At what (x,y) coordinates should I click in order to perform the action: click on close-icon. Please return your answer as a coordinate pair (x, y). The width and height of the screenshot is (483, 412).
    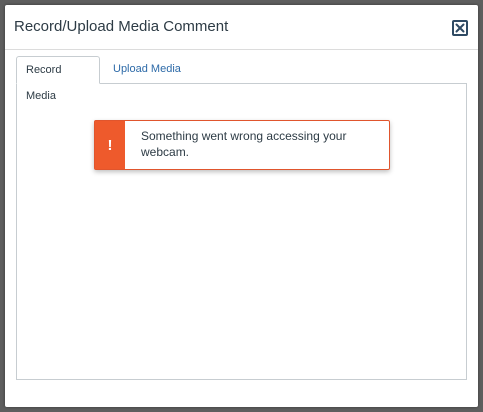
    Looking at the image, I should click on (460, 28).